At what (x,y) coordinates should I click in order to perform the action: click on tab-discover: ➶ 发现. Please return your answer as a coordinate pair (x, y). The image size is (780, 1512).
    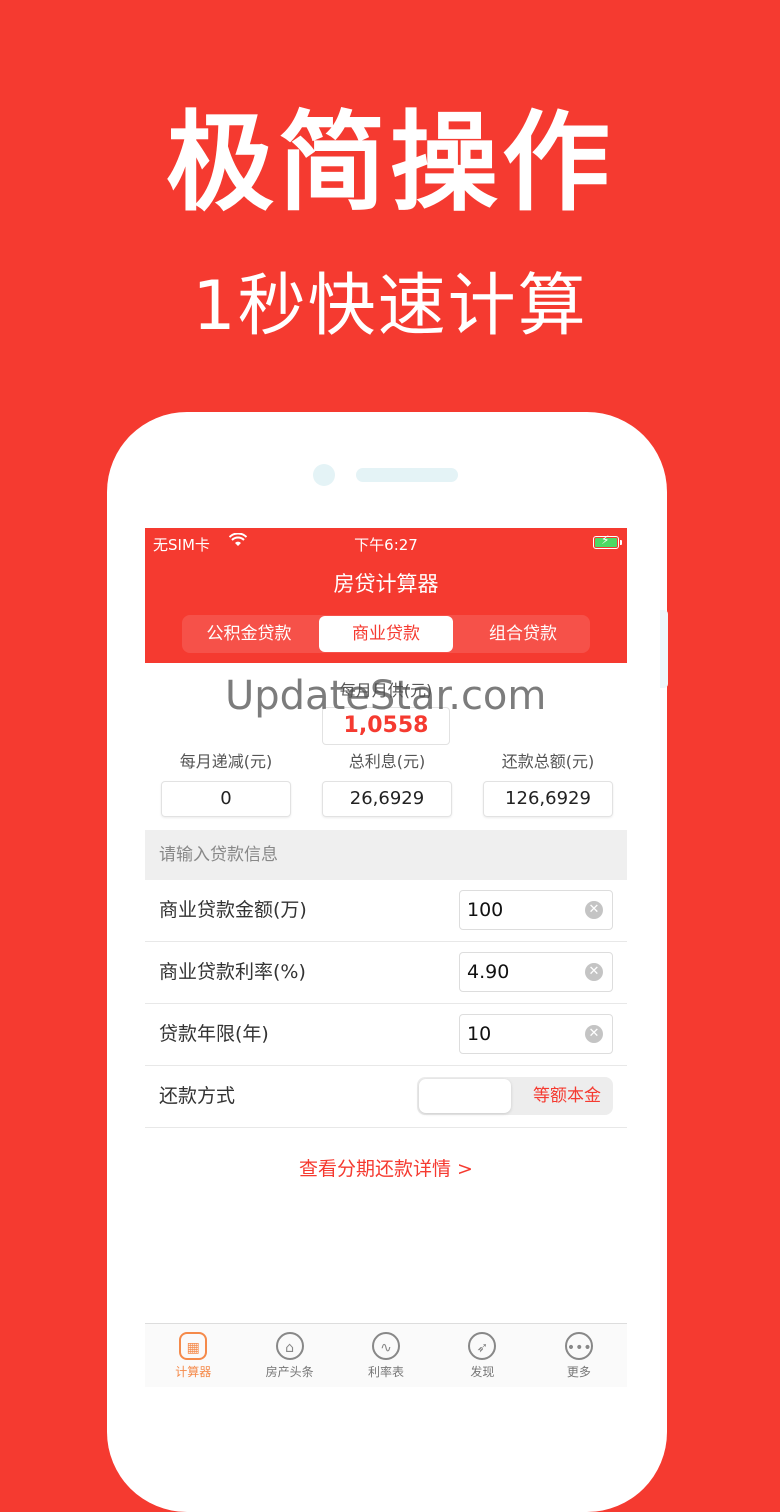
    Looking at the image, I should click on (482, 1355).